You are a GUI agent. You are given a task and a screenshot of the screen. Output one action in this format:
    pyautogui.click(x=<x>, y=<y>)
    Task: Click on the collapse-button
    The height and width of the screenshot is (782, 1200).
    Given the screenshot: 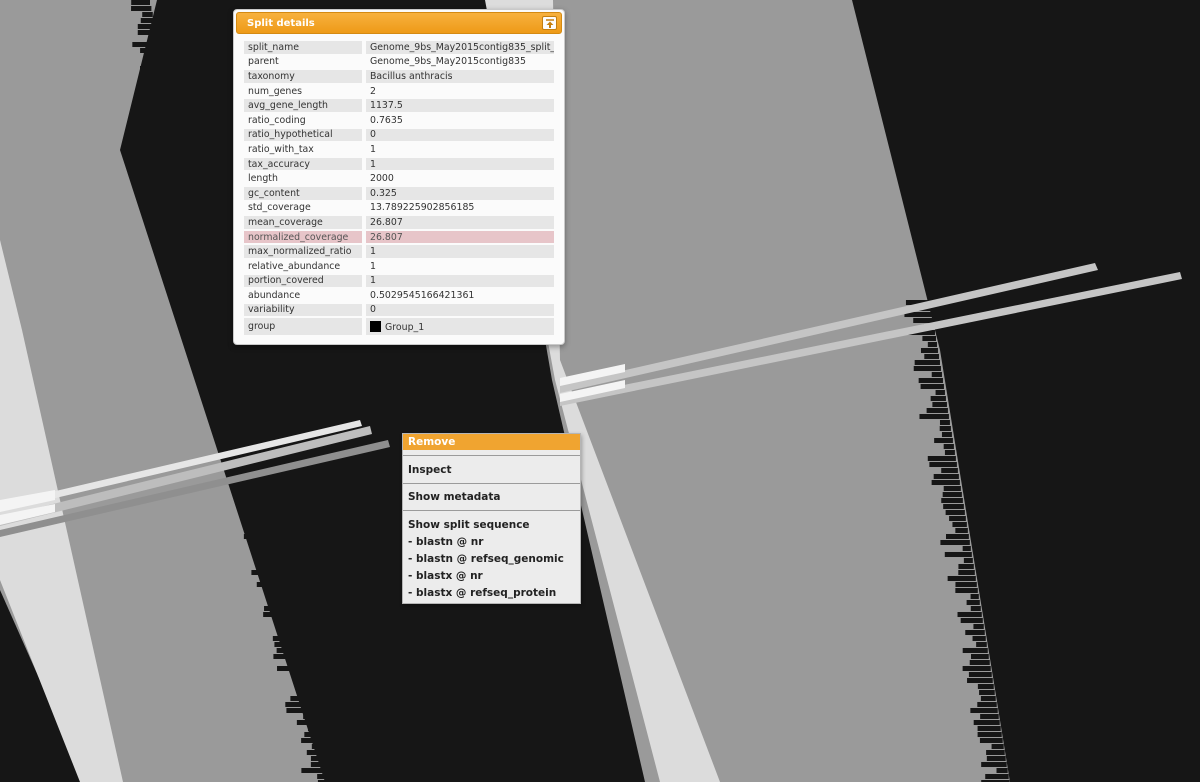 What is the action you would take?
    pyautogui.click(x=549, y=23)
    